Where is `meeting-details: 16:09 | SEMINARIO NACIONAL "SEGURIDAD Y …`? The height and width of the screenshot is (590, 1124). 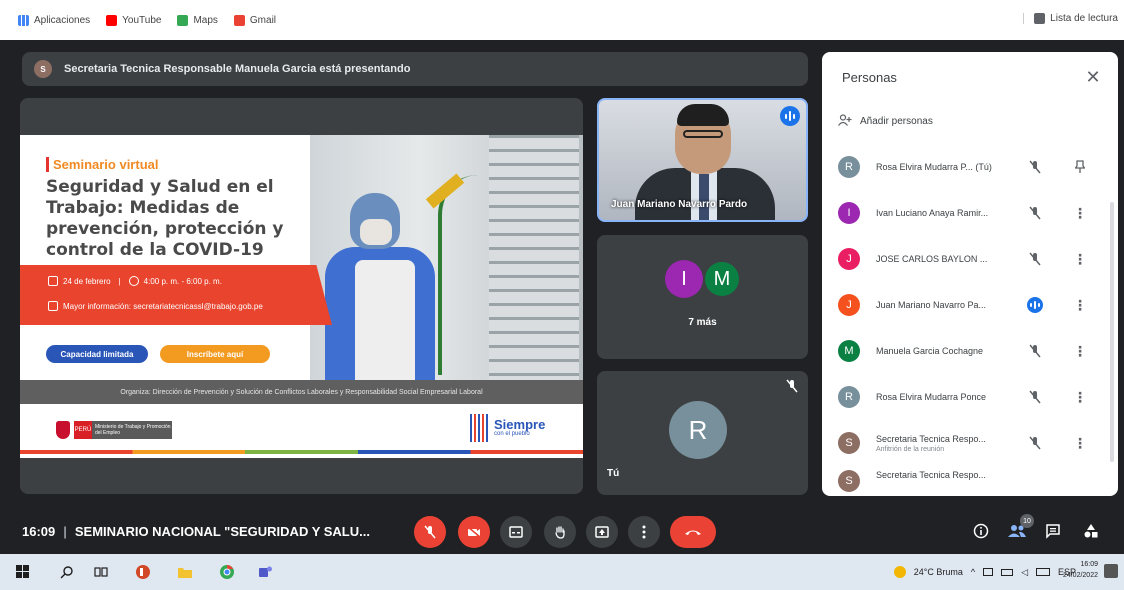
meeting-details: 16:09 | SEMINARIO NACIONAL "SEGURIDAD Y … is located at coordinates (196, 531).